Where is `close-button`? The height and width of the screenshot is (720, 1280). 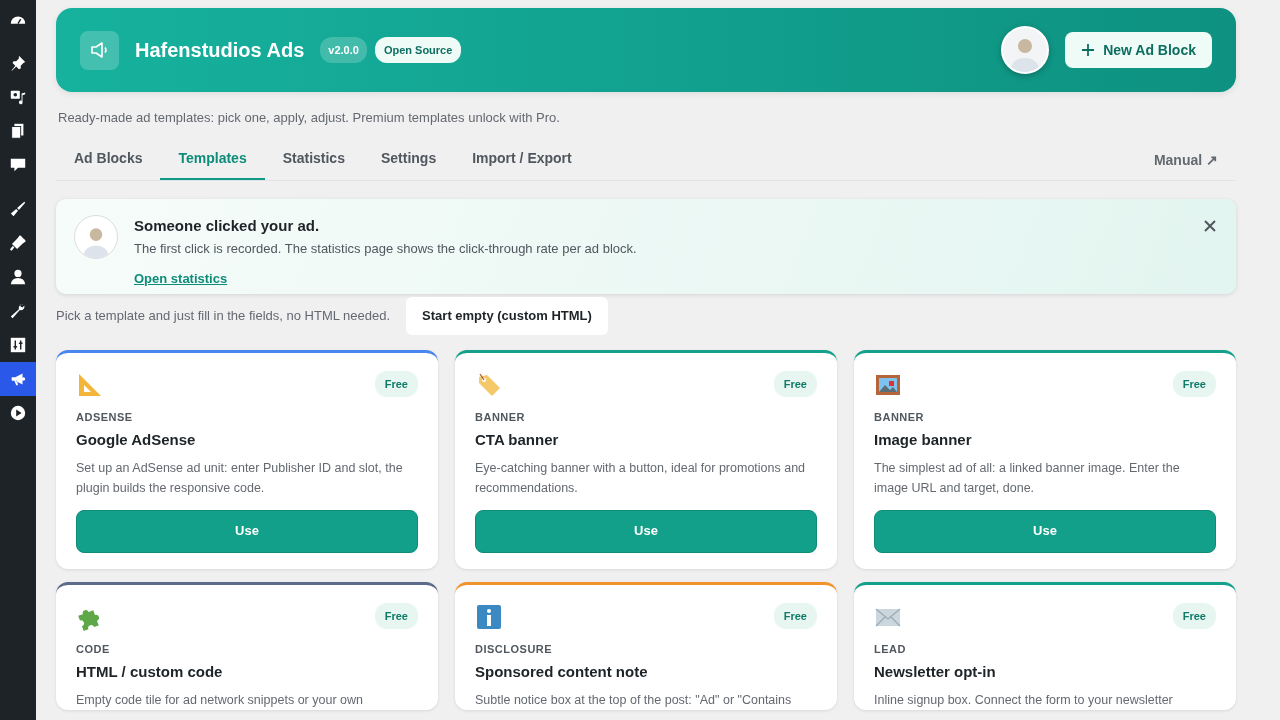 close-button is located at coordinates (1211, 225).